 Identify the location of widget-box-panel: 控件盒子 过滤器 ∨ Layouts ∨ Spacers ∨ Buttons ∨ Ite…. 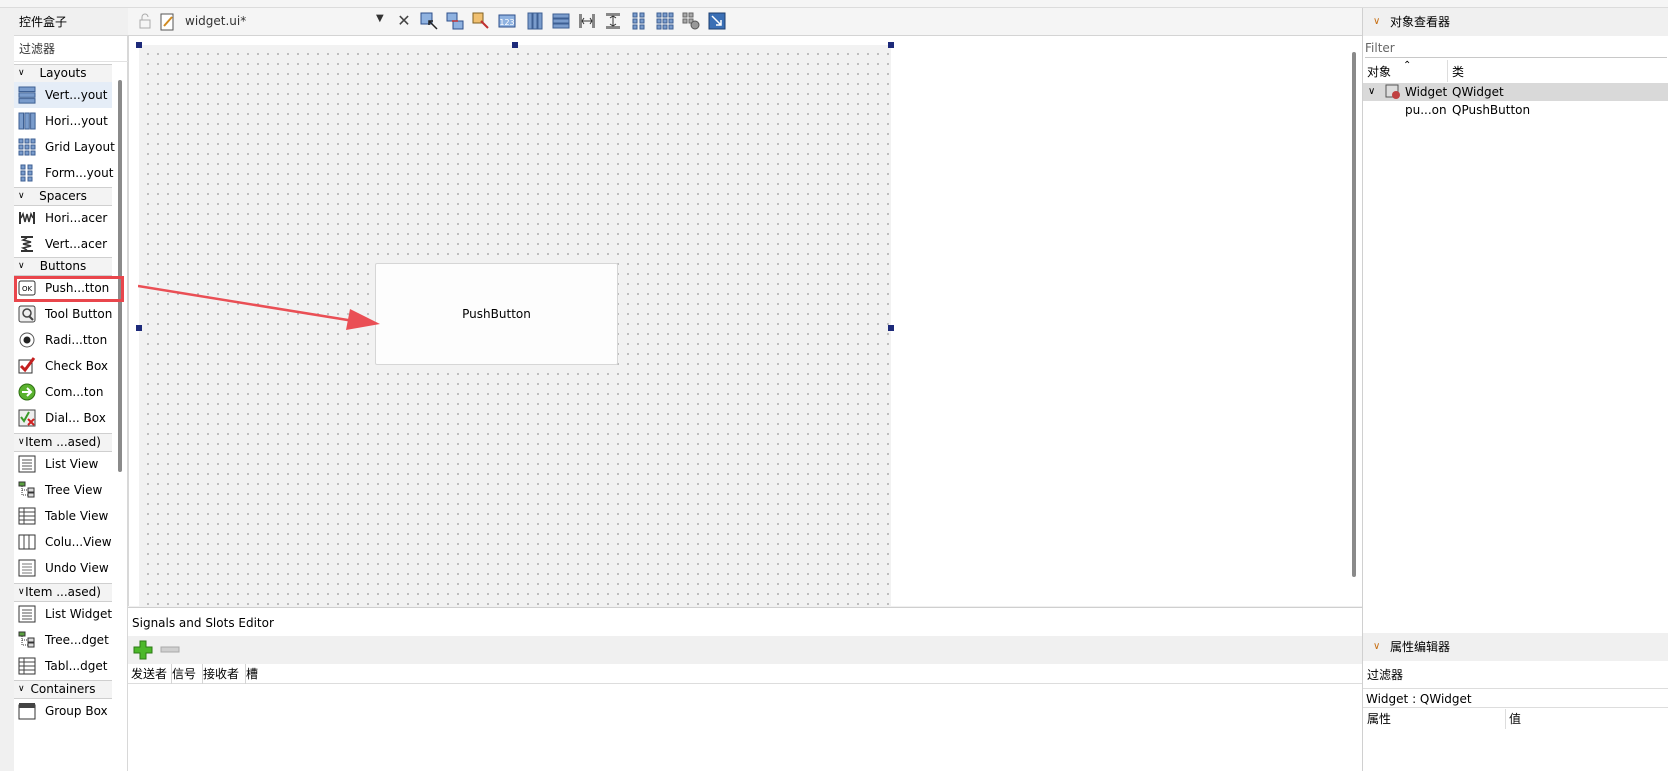
(71, 389).